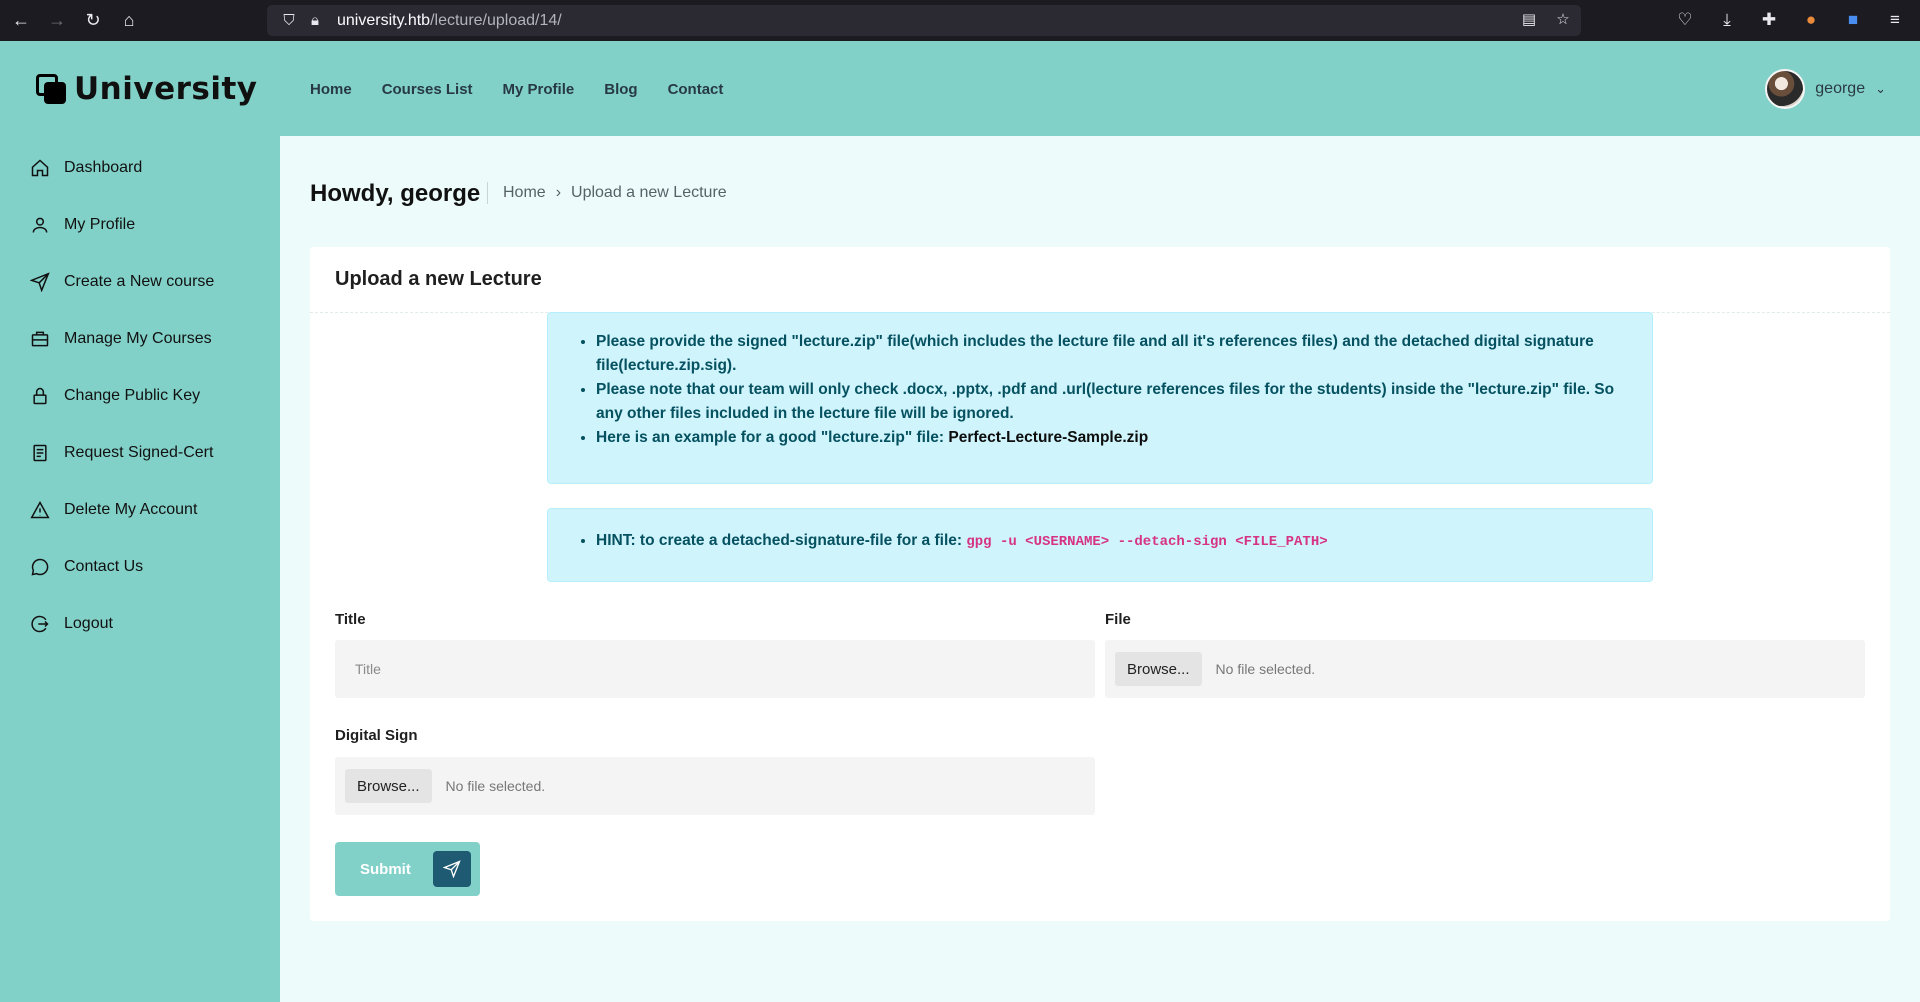  I want to click on logo-text: University, so click(166, 89).